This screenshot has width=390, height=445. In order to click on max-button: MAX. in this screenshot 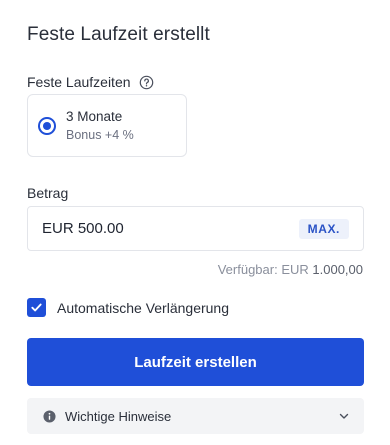, I will do `click(323, 228)`.